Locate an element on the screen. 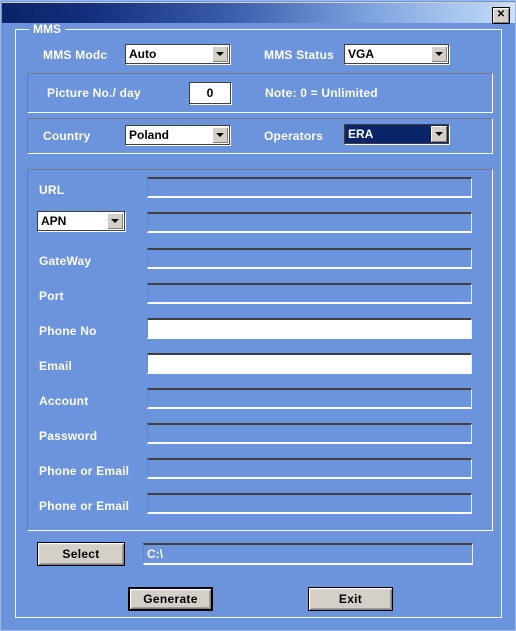 The width and height of the screenshot is (516, 631). phone-or-email-1-label: Phone or Email is located at coordinates (84, 471).